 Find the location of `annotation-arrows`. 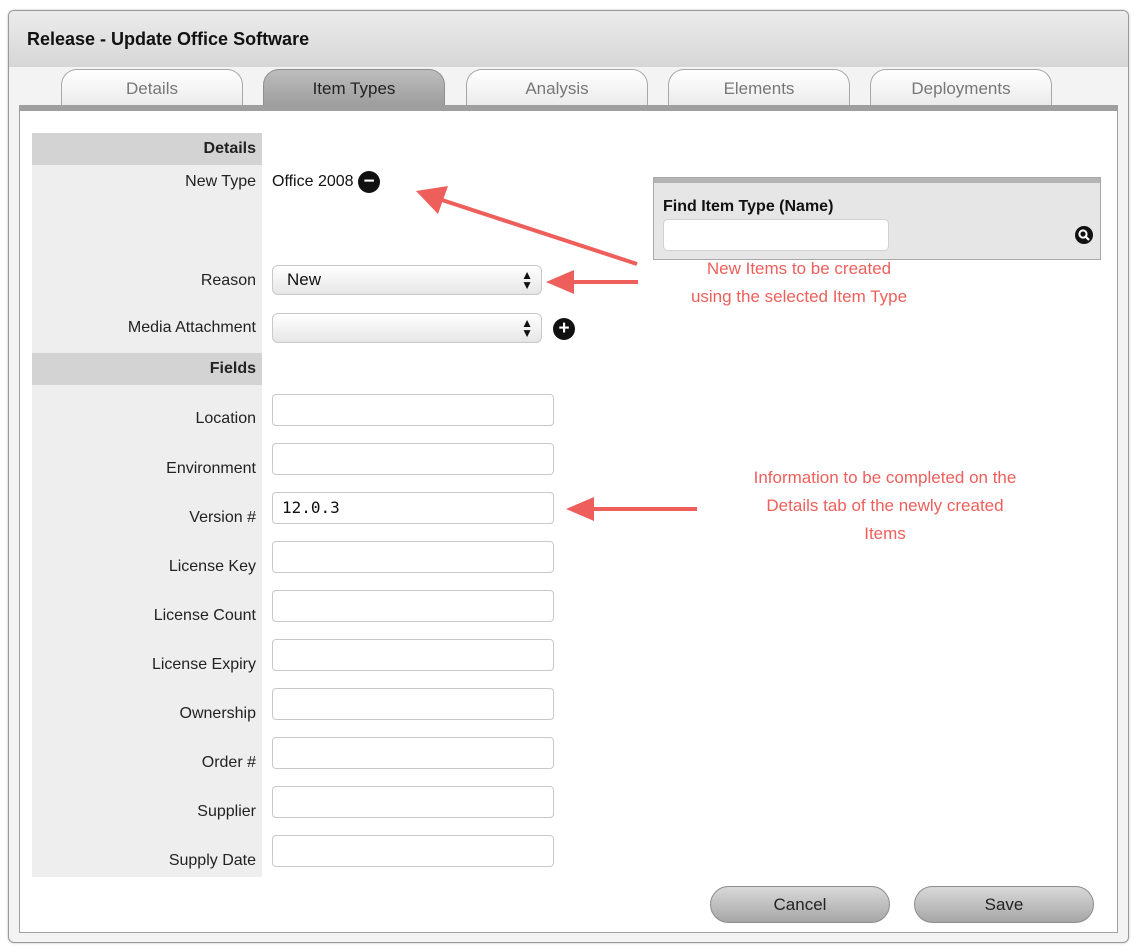

annotation-arrows is located at coordinates (556, 353).